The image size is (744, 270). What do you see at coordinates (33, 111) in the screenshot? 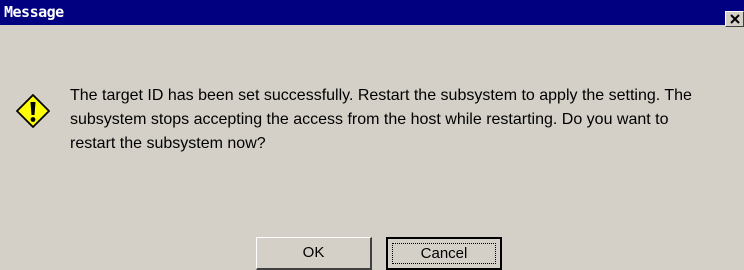
I see `warning-icon` at bounding box center [33, 111].